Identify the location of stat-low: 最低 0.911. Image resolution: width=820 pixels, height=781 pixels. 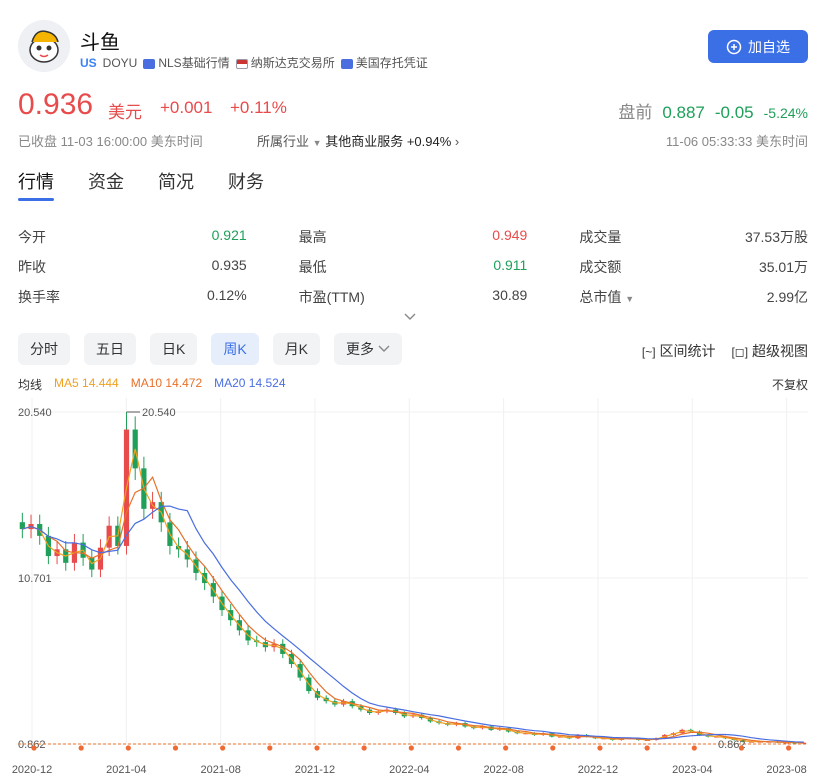
(413, 266).